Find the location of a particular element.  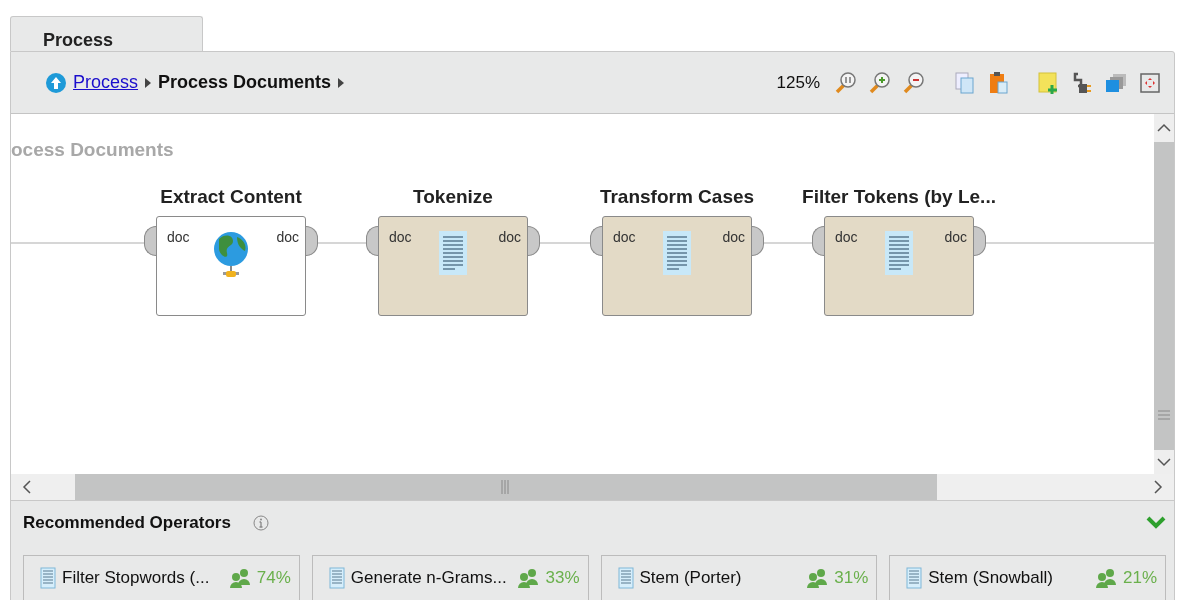

zoom-in-icon is located at coordinates (880, 82).